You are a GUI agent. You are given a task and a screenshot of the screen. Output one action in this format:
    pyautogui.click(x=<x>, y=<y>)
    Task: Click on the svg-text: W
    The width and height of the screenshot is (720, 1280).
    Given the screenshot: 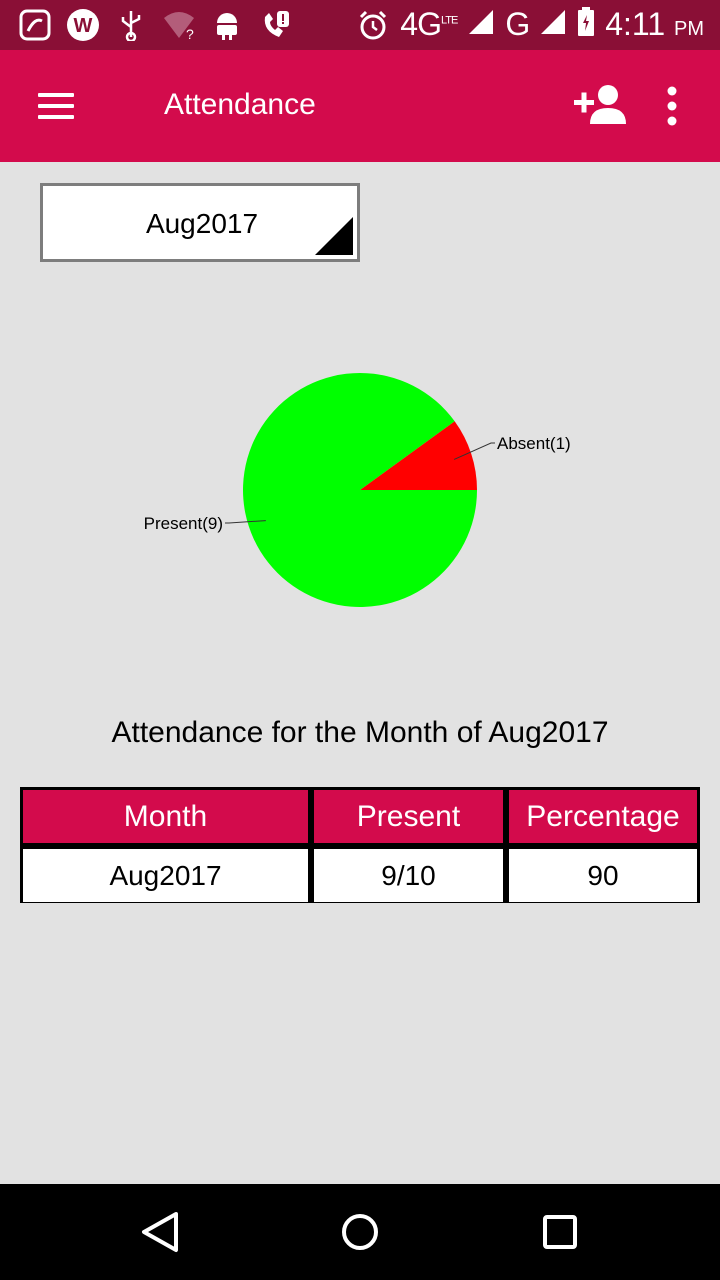 What is the action you would take?
    pyautogui.click(x=83, y=26)
    